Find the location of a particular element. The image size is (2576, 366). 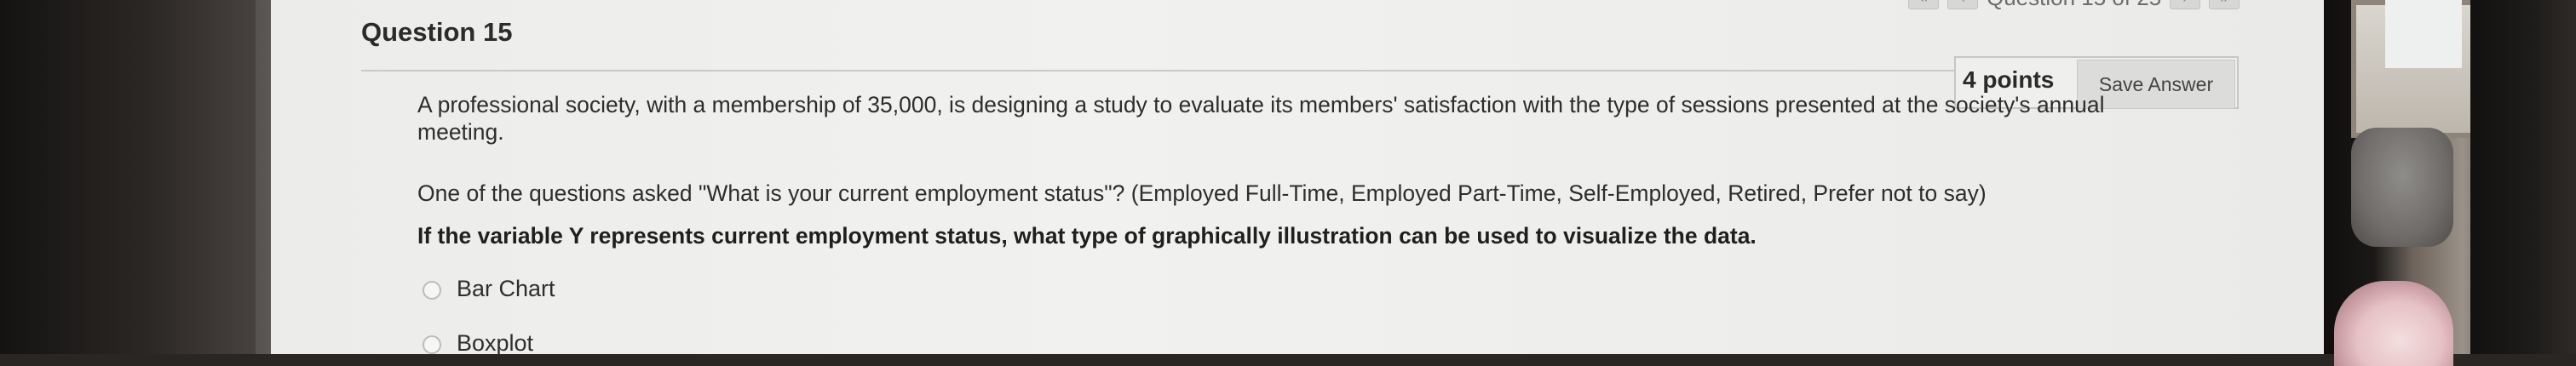

option-label-boxplot: Boxplot is located at coordinates (495, 343).